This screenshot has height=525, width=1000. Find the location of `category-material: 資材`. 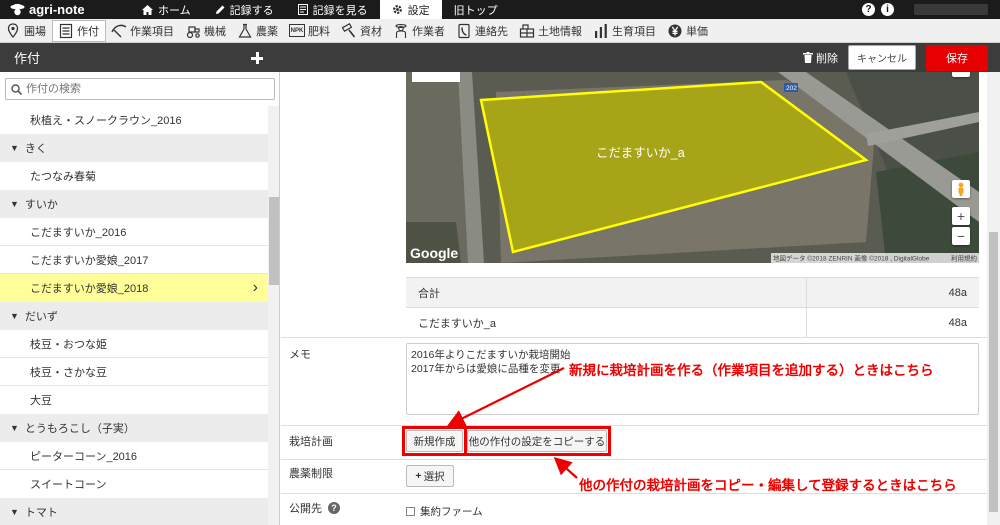

category-material: 資材 is located at coordinates (362, 31).